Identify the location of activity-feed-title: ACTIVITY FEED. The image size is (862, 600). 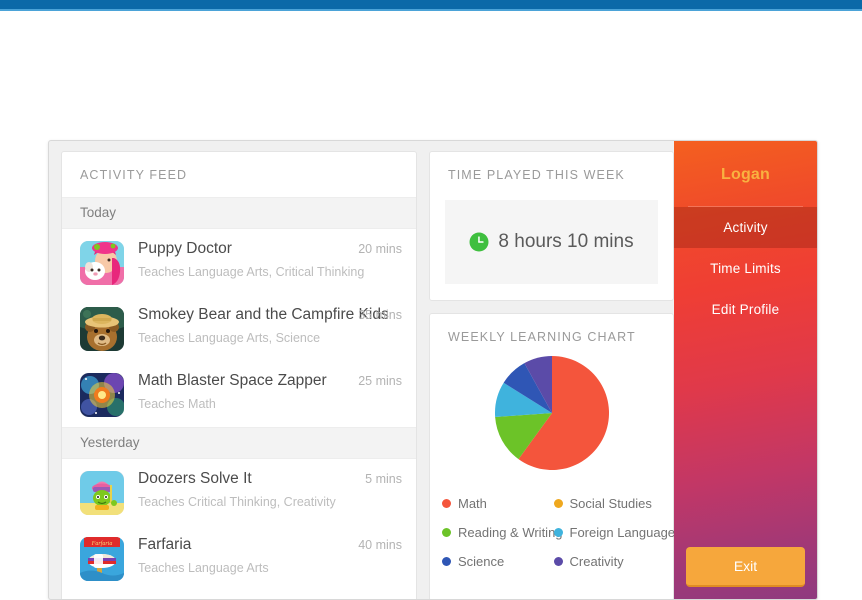
(134, 175).